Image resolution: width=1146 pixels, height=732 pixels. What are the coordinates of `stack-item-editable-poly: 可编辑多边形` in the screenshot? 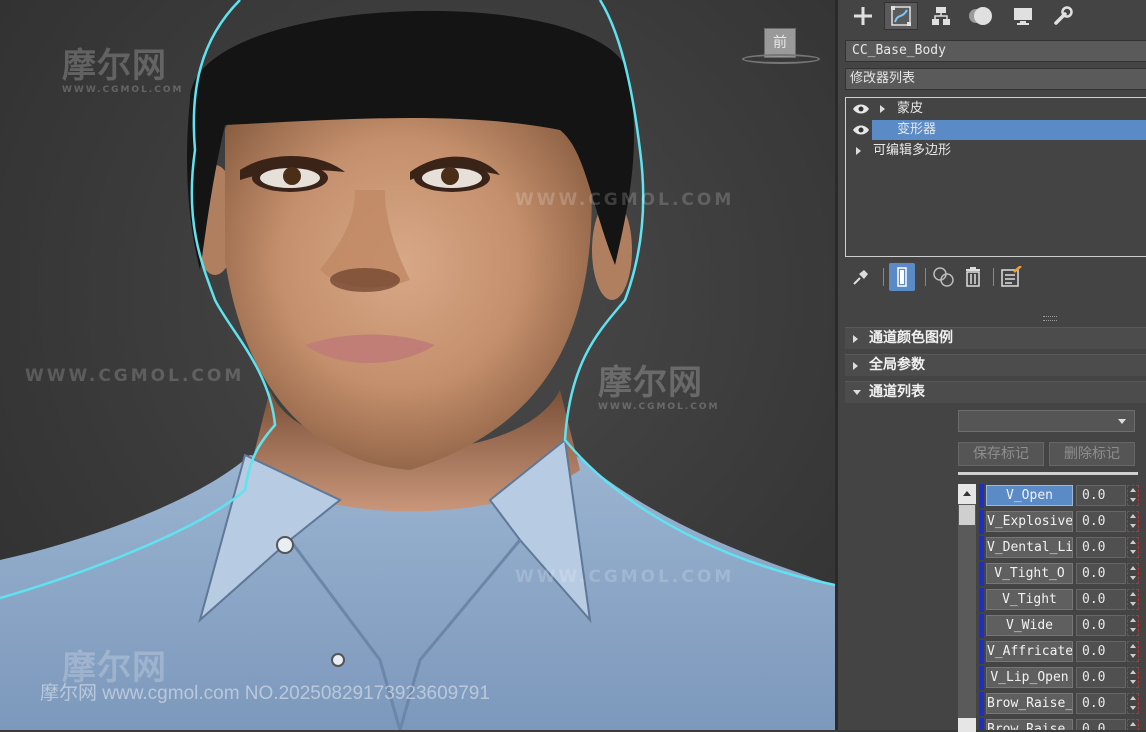 It's located at (996, 151).